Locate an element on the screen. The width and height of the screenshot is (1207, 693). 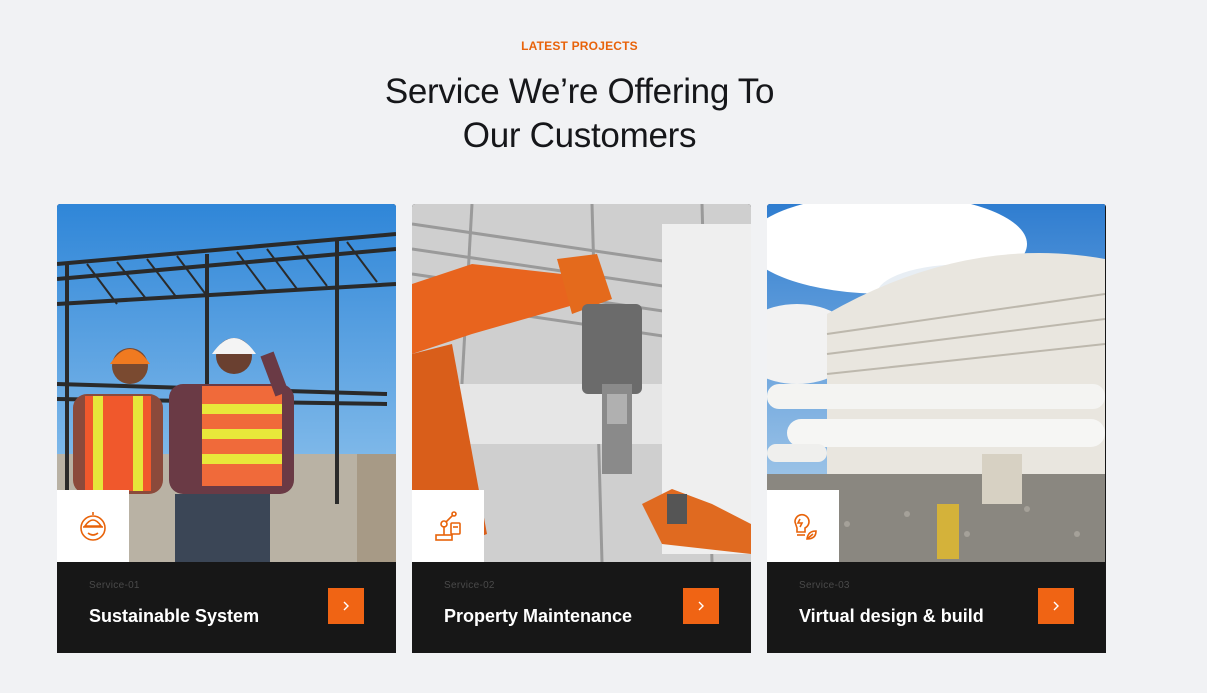
section-title-line-1: Service We’re Offering To is located at coordinates (579, 91).